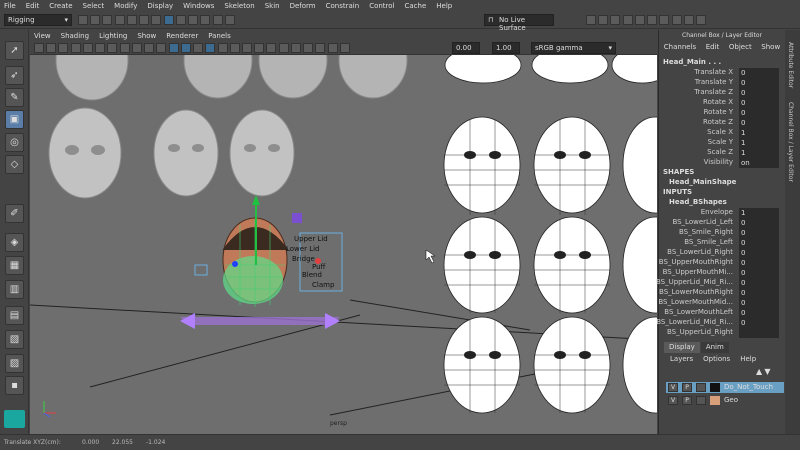 The image size is (800, 450). Describe the element at coordinates (719, 313) in the screenshot. I see `channel-row: BS_LowerMouthLeft 0` at that location.